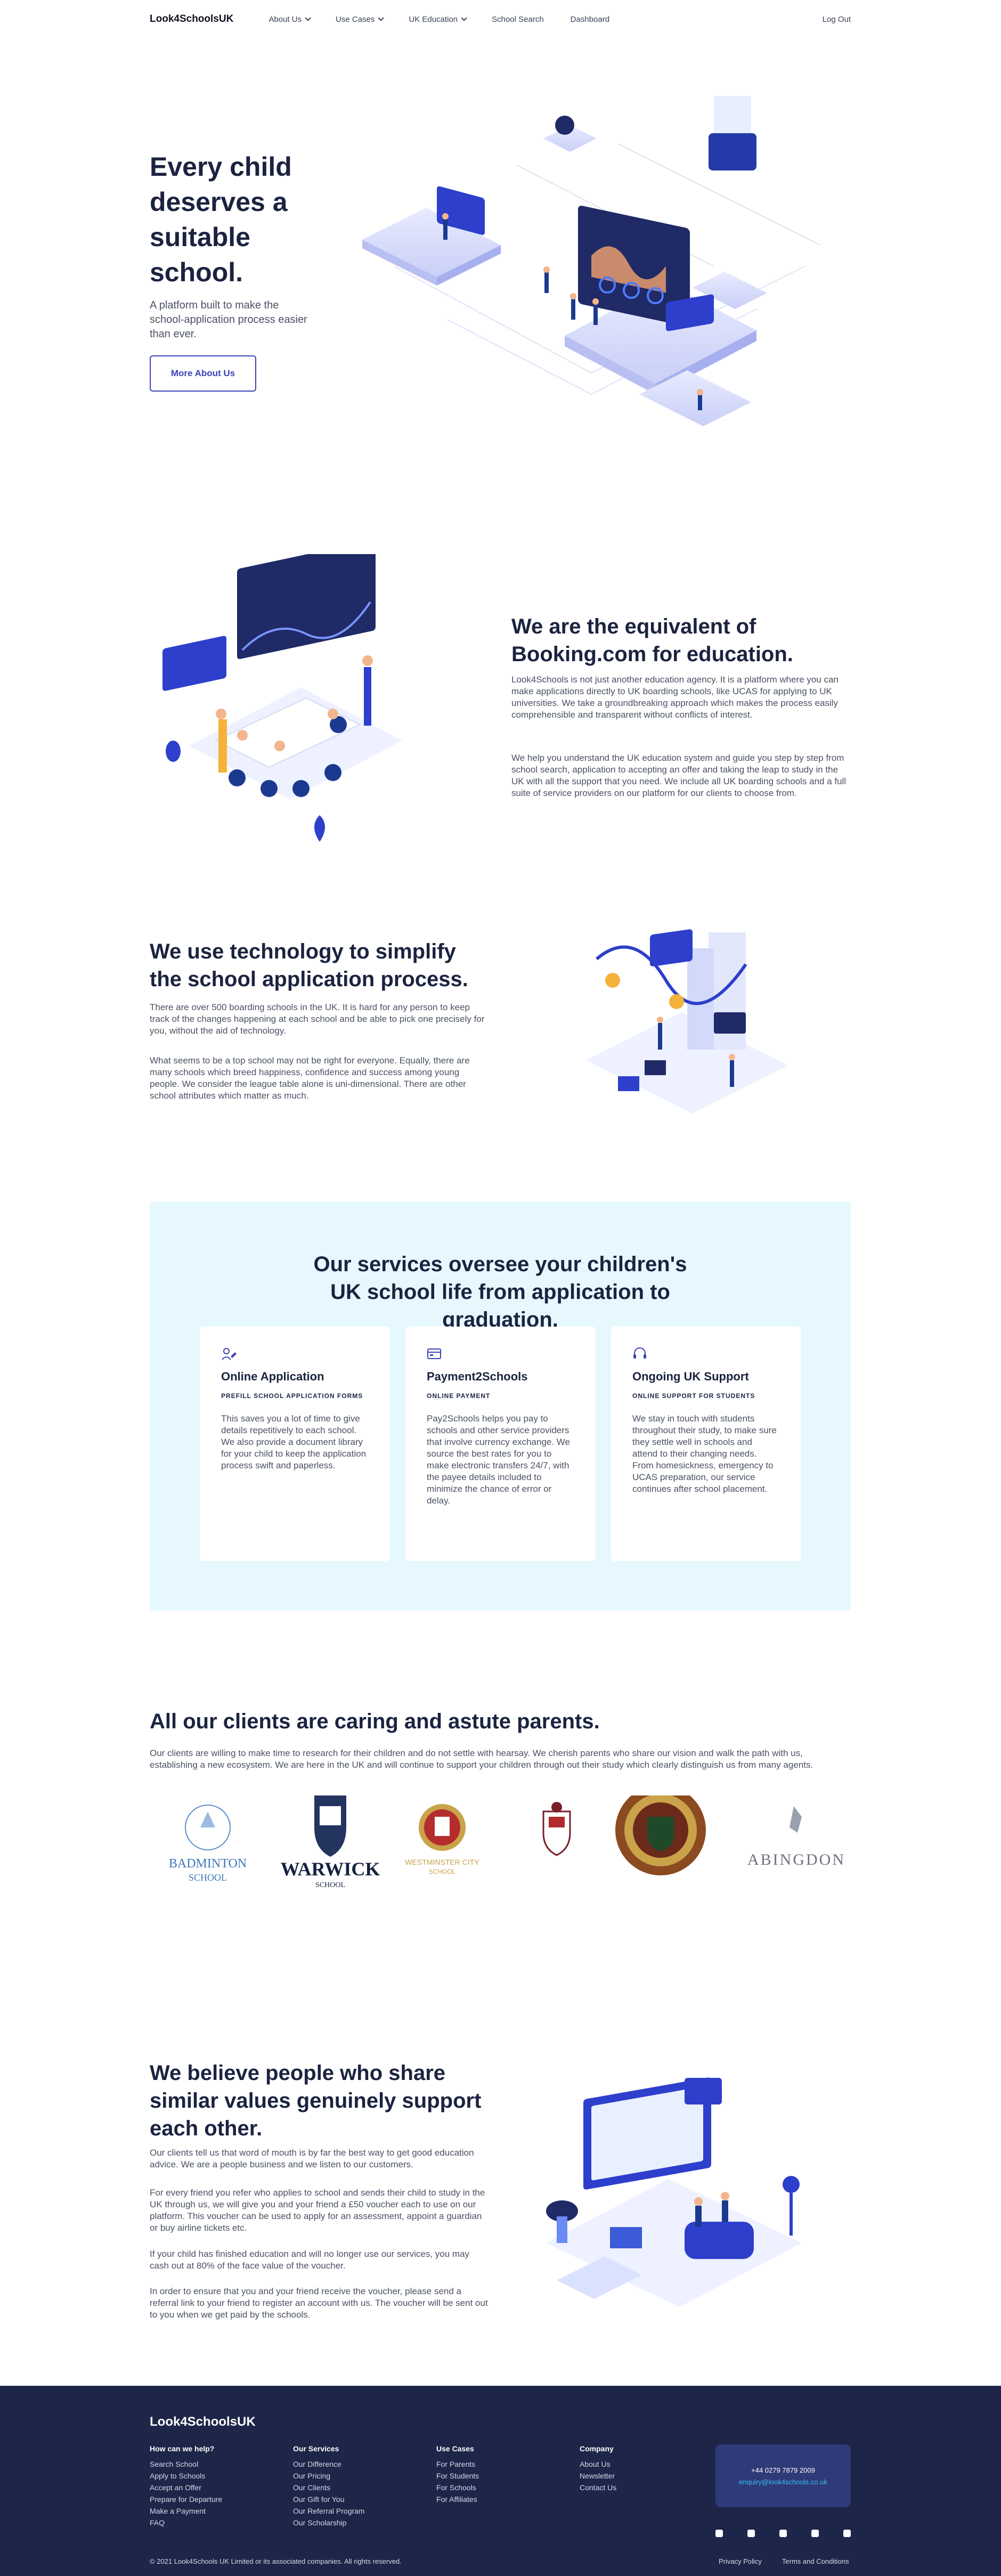 The width and height of the screenshot is (1001, 2576). Describe the element at coordinates (598, 2476) in the screenshot. I see `footer-link: Newsletter` at that location.